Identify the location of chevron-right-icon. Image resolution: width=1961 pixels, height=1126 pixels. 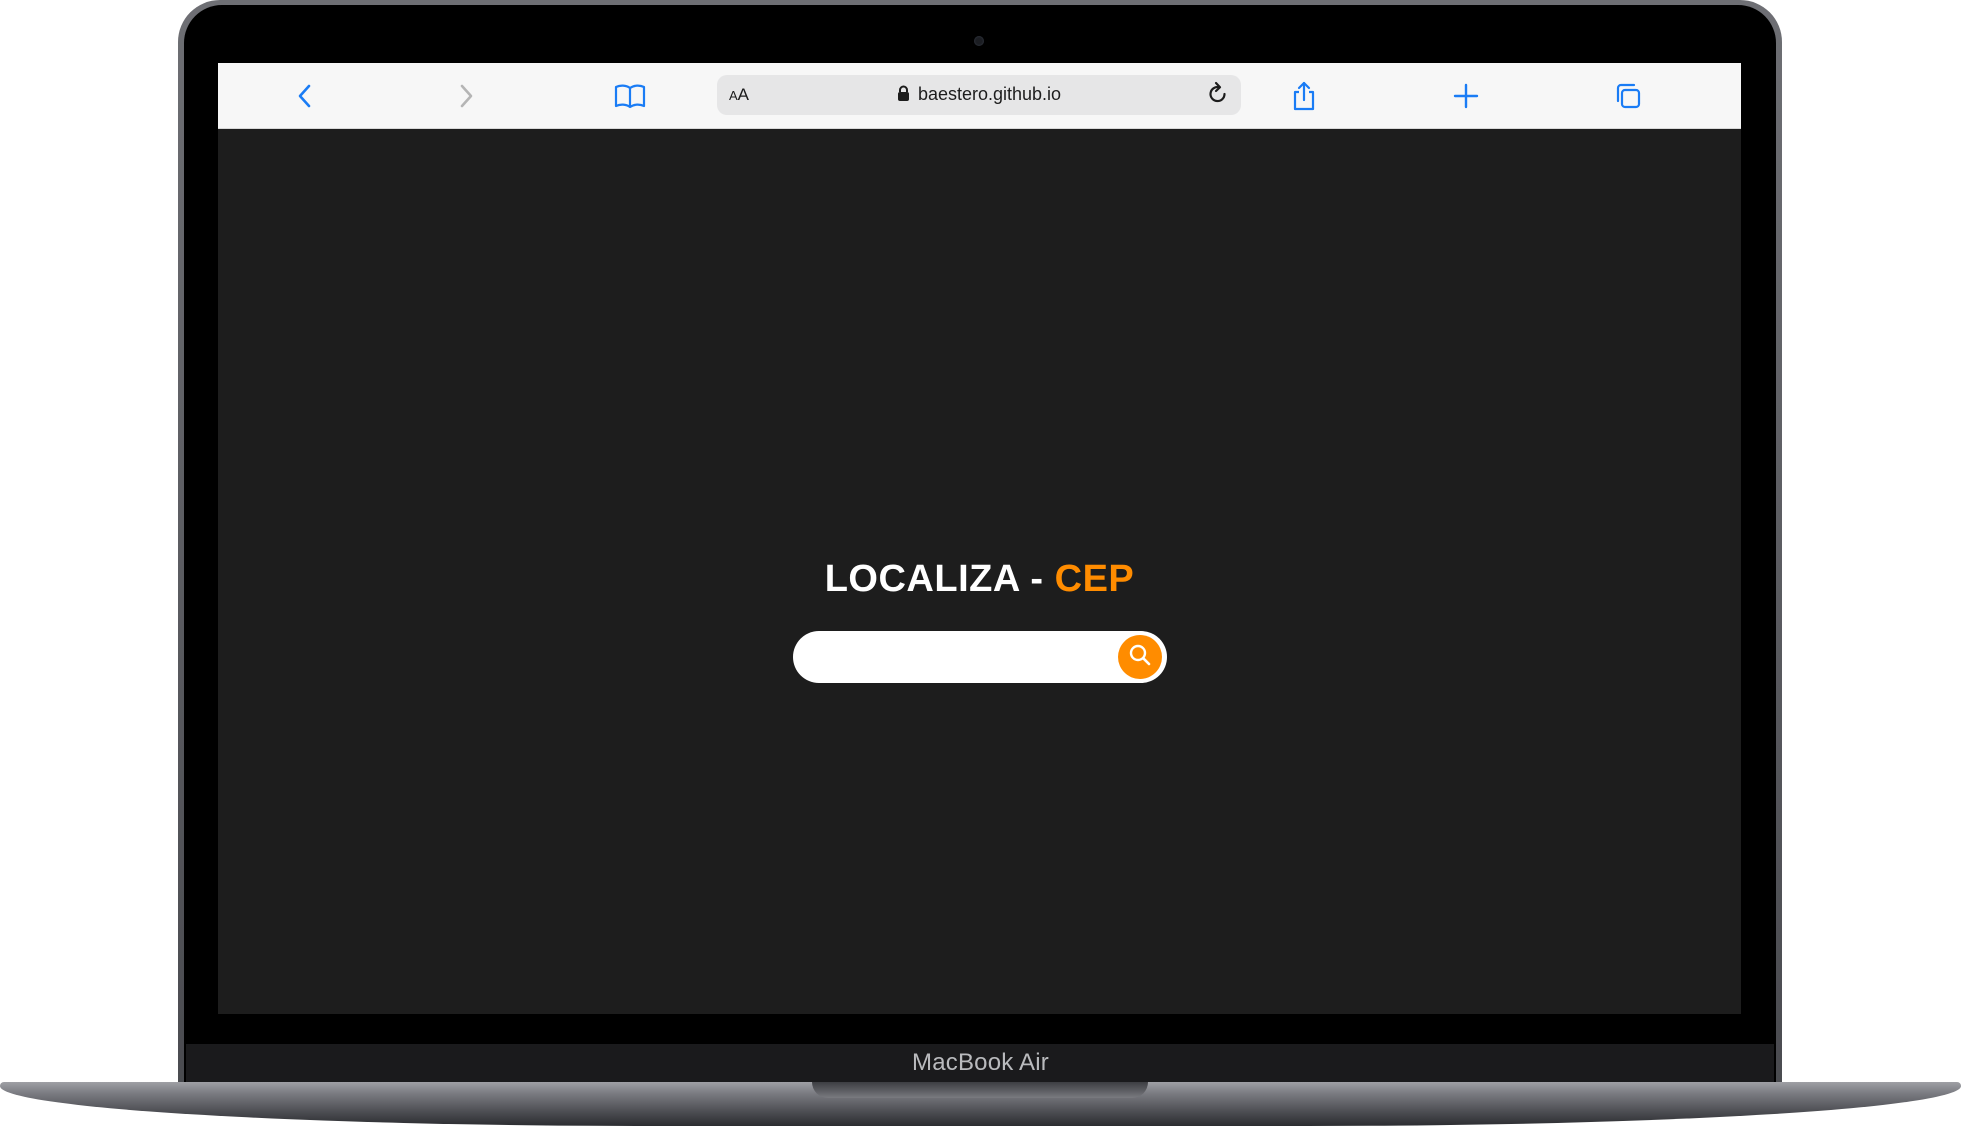
(466, 96).